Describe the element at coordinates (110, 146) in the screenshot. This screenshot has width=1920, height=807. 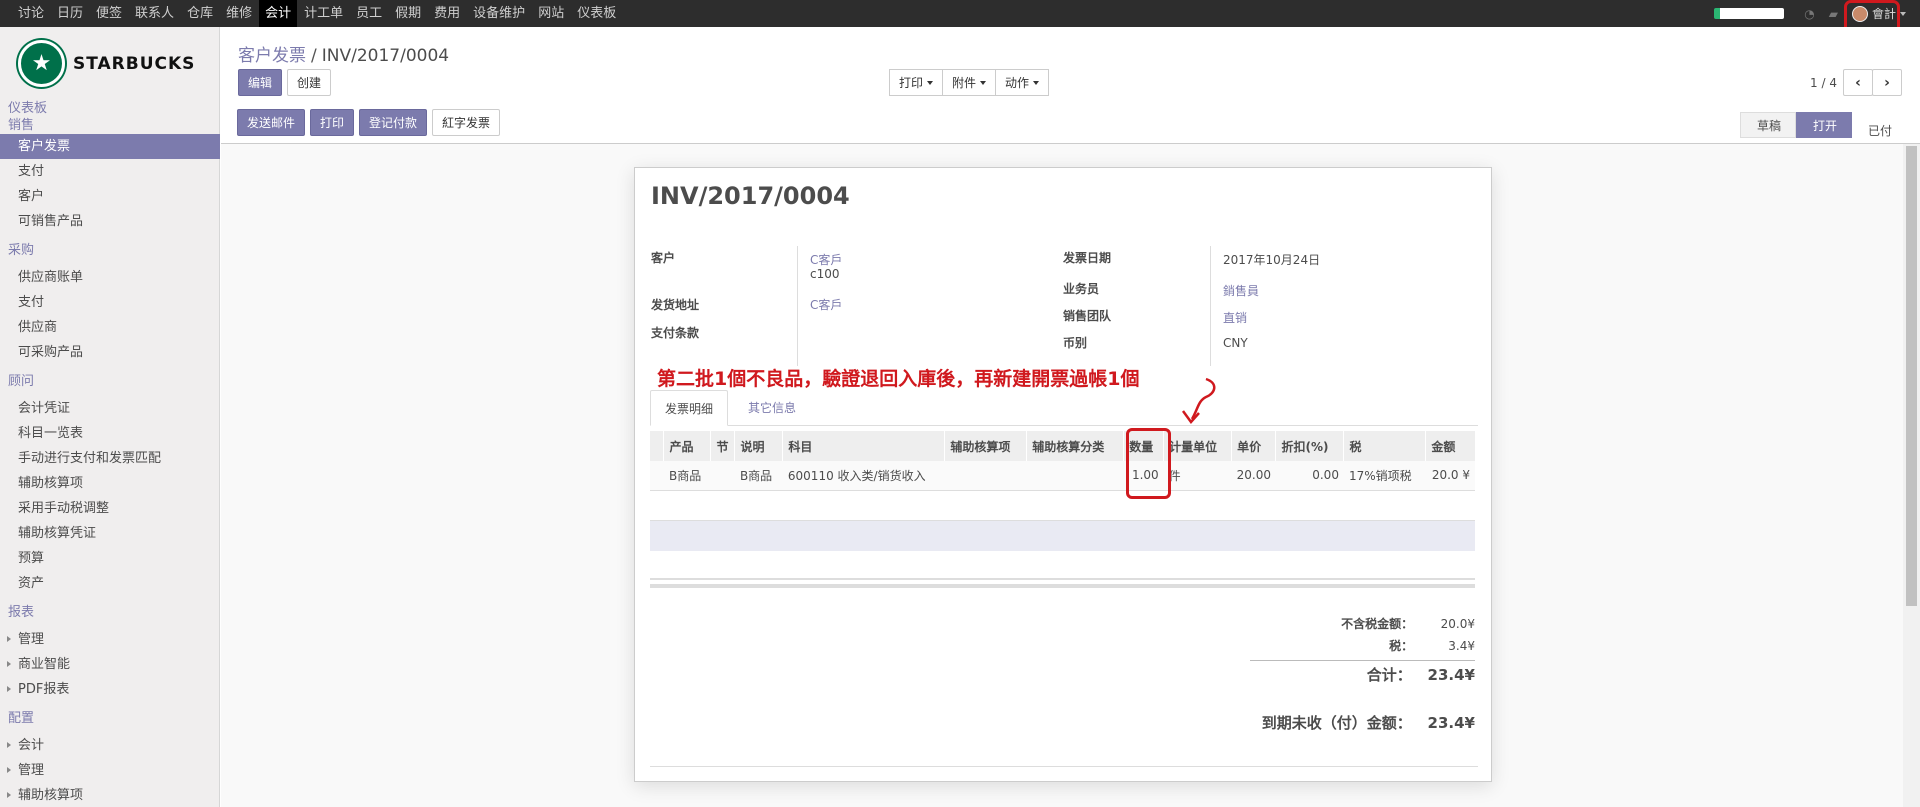
I see `sidebar-item-customer-invoices: 客户发票` at that location.